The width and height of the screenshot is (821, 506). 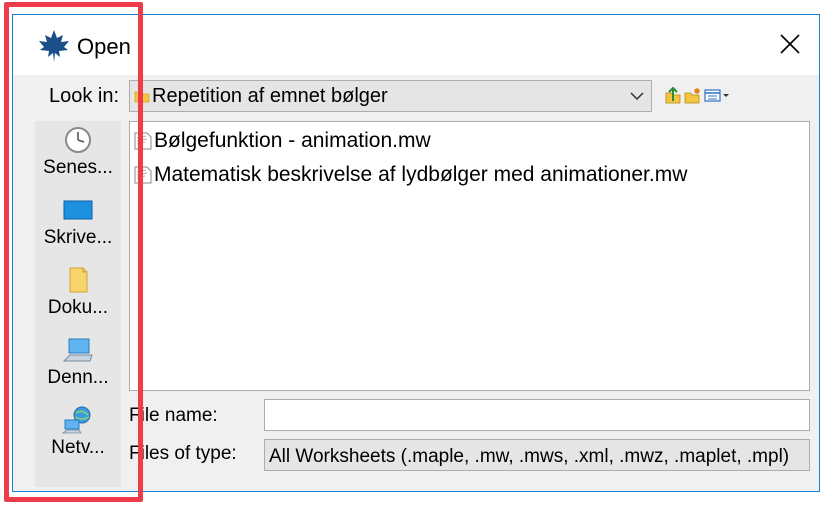 I want to click on close-button, so click(x=790, y=44).